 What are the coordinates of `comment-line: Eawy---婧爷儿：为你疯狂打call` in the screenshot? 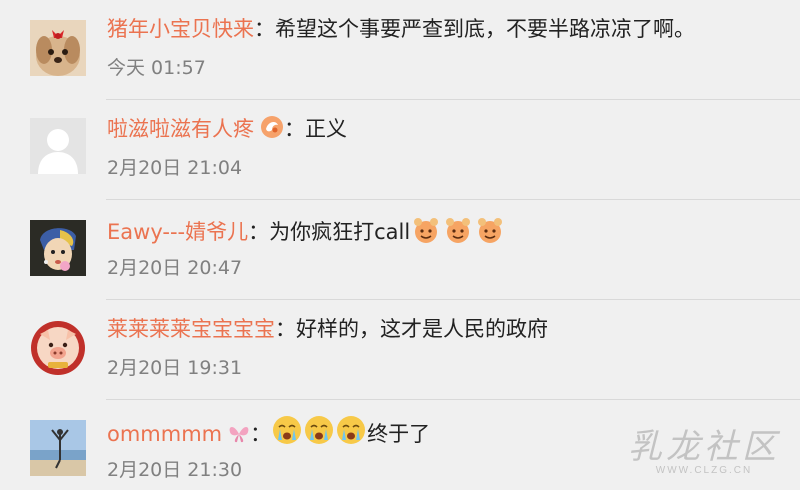 It's located at (306, 233).